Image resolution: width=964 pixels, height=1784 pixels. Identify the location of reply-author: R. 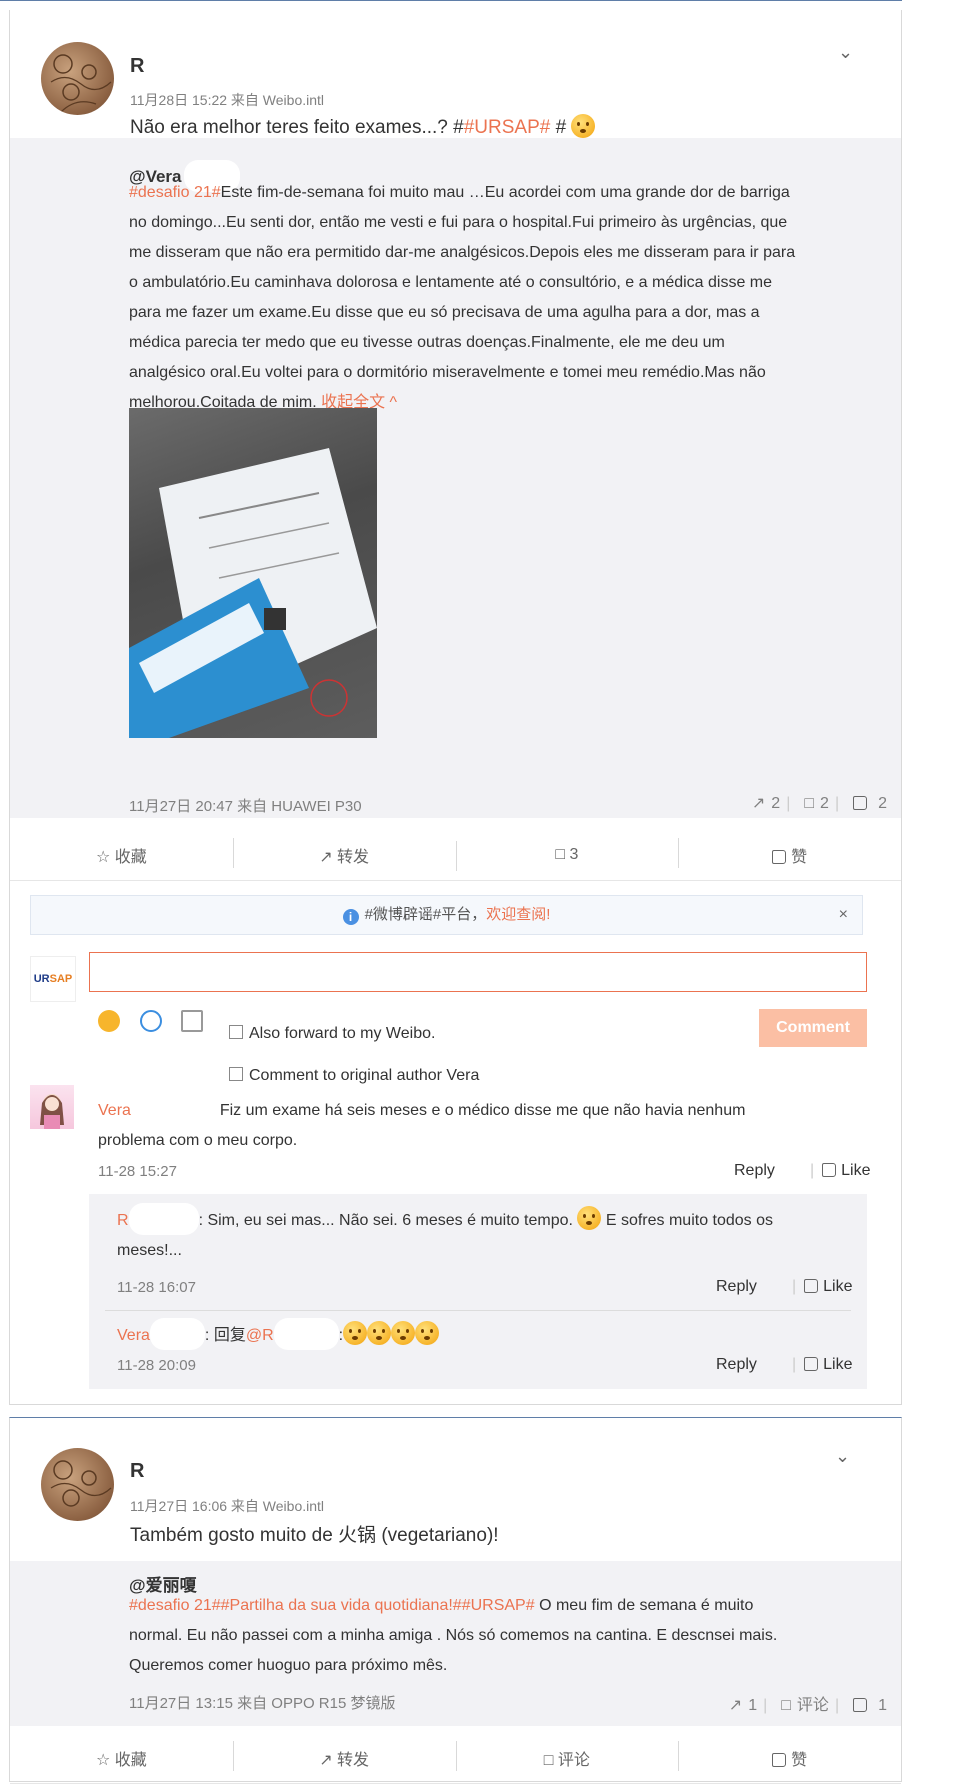
(123, 1220).